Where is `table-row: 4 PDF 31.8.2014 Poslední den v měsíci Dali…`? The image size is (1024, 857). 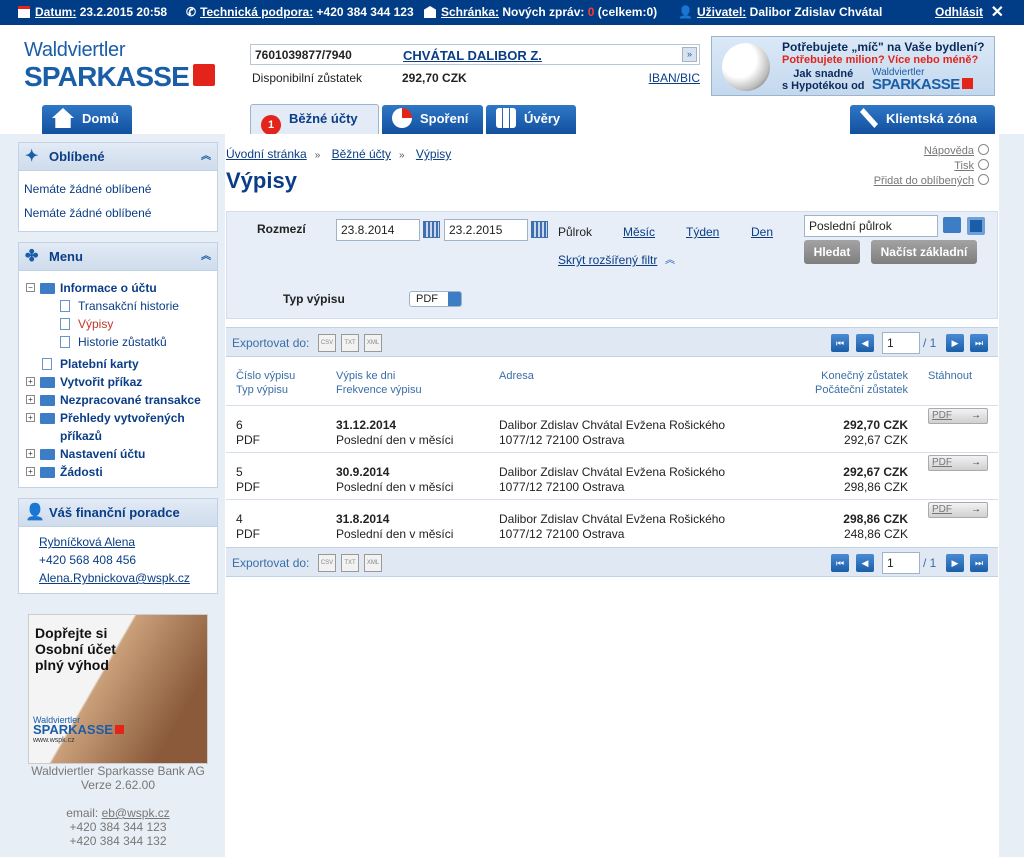
table-row: 4 PDF 31.8.2014 Poslední den v měsíci Dali… is located at coordinates (612, 522).